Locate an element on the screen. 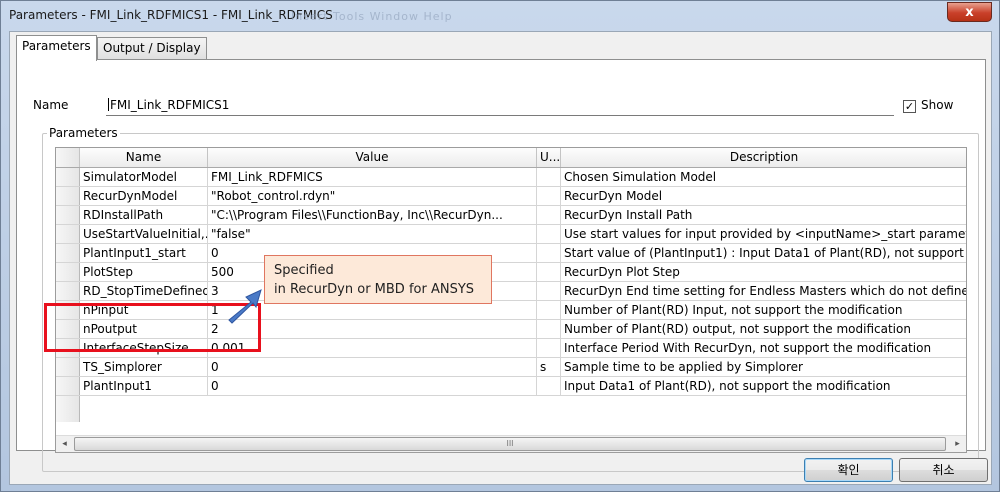 This screenshot has width=1000, height=492. arrow-icon is located at coordinates (245, 306).